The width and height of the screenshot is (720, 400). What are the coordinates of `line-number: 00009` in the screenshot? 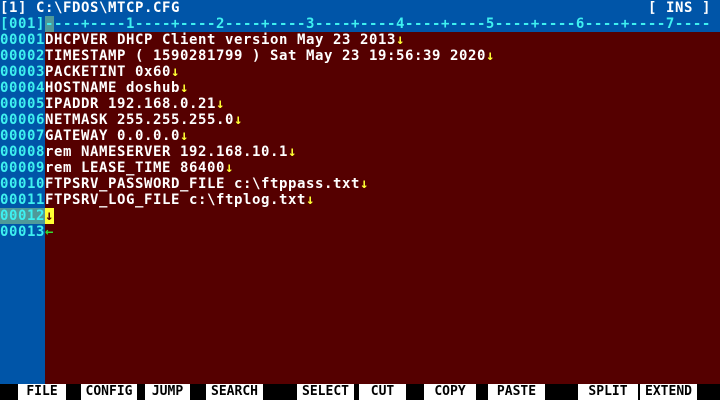 It's located at (22, 168).